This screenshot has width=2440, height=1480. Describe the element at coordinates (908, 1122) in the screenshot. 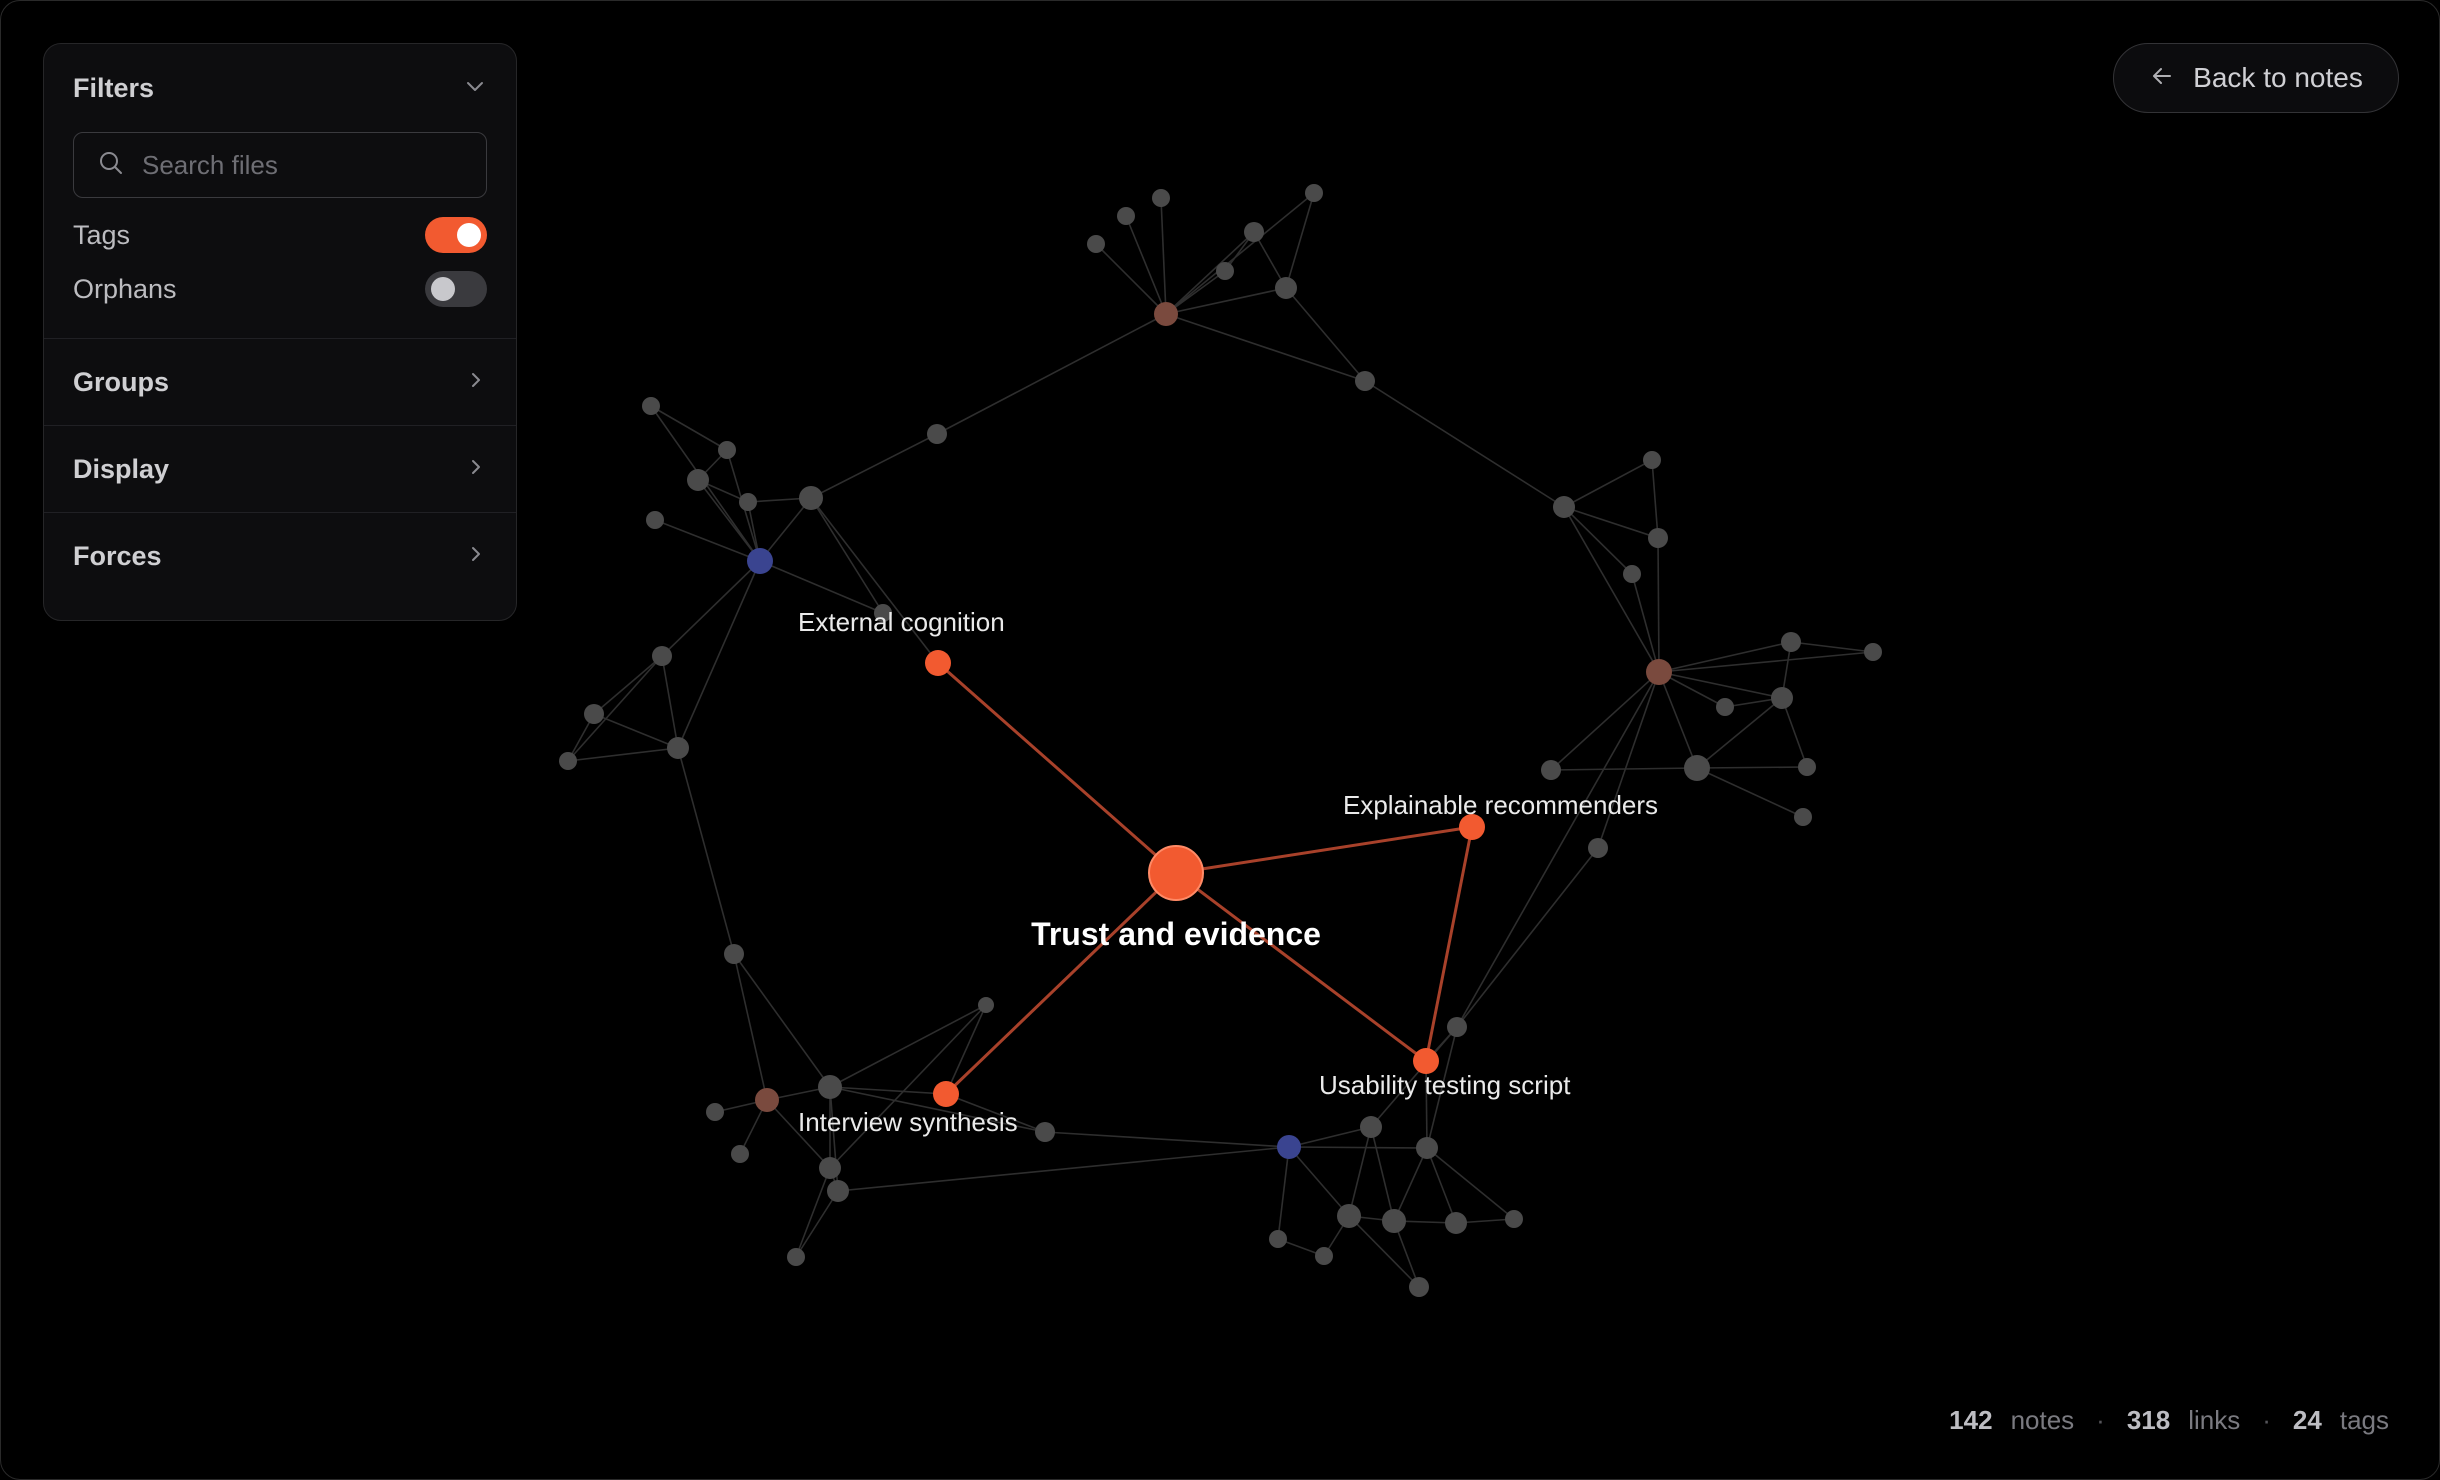

I see `node-label-interview-synthesis: Interview synthesis` at that location.